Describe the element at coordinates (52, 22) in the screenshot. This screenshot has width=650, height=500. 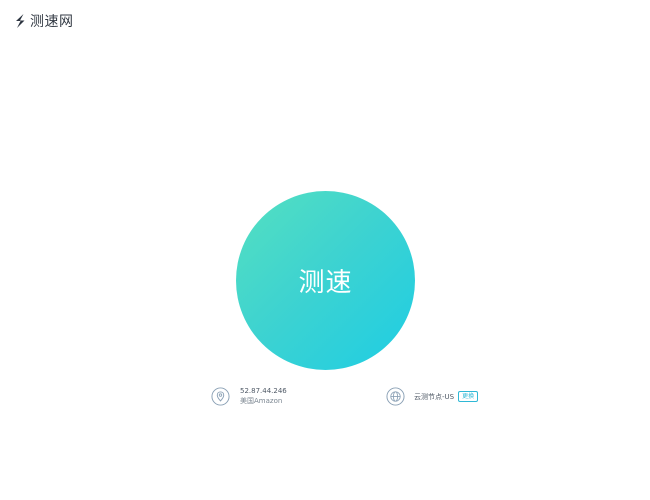
I see `logo-text: 测速网` at that location.